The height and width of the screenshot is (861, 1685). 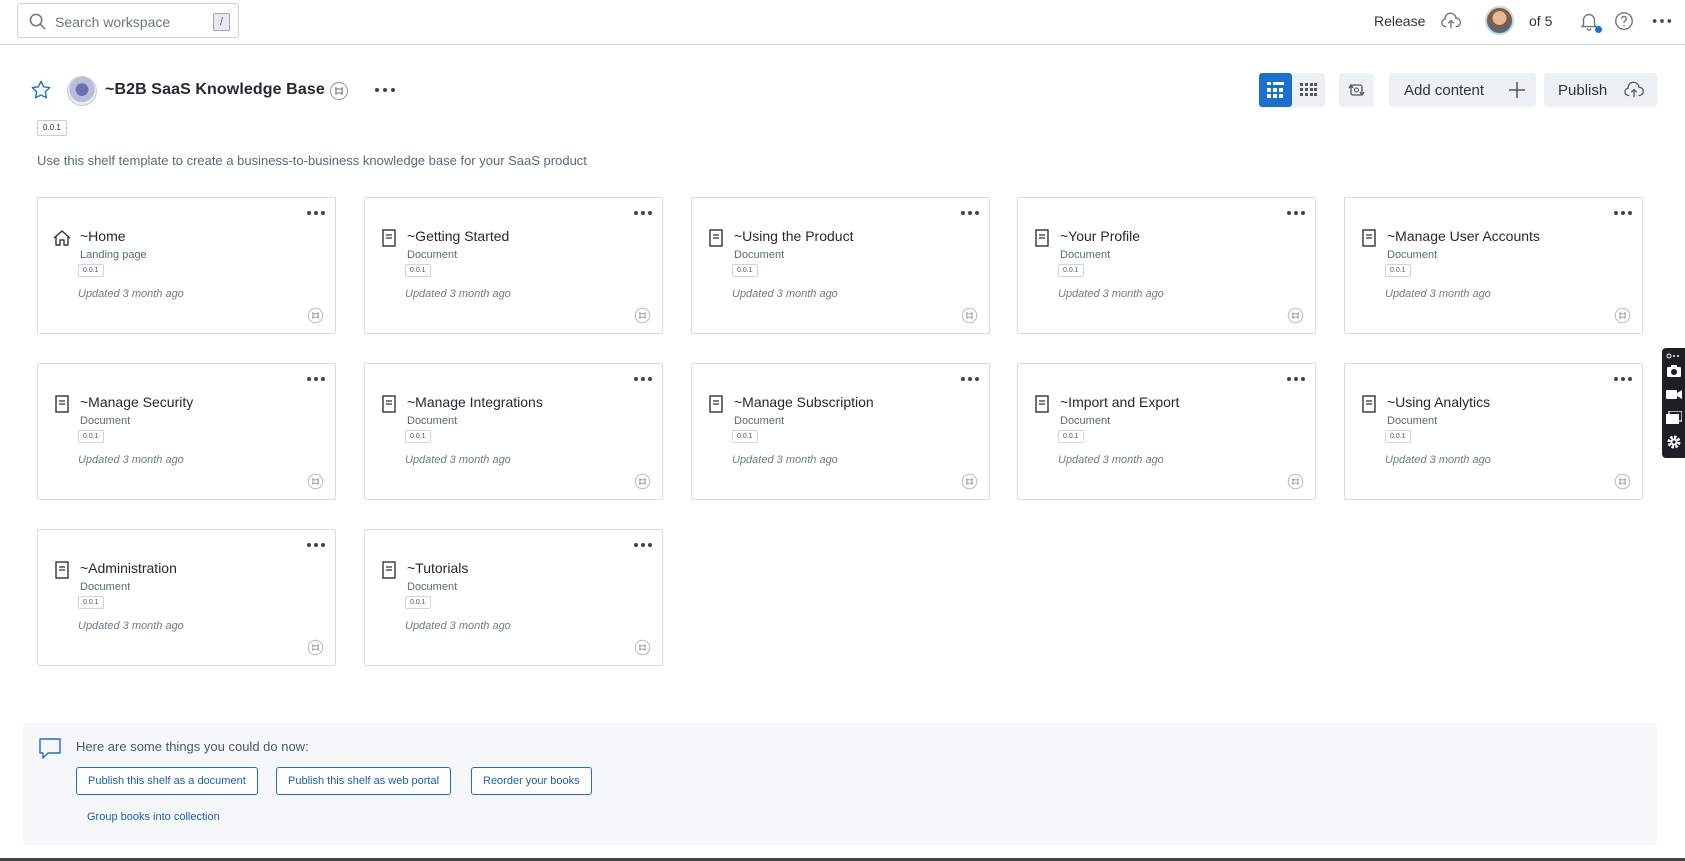 What do you see at coordinates (37, 21) in the screenshot?
I see `search-icon` at bounding box center [37, 21].